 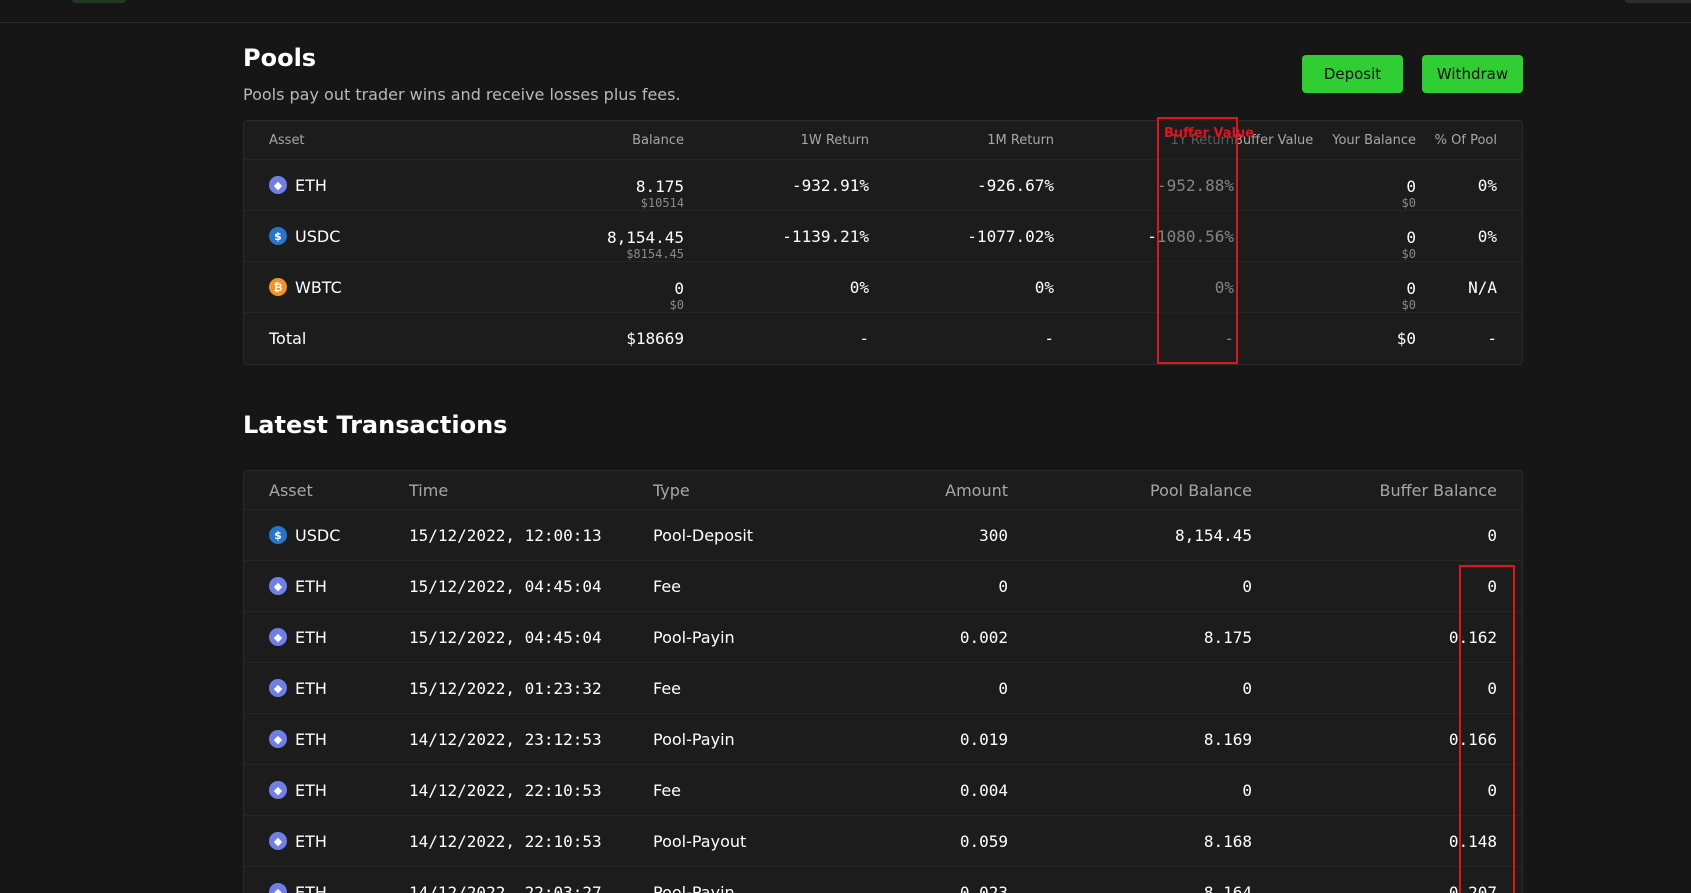 I want to click on balance-usd: $10514, so click(x=662, y=203).